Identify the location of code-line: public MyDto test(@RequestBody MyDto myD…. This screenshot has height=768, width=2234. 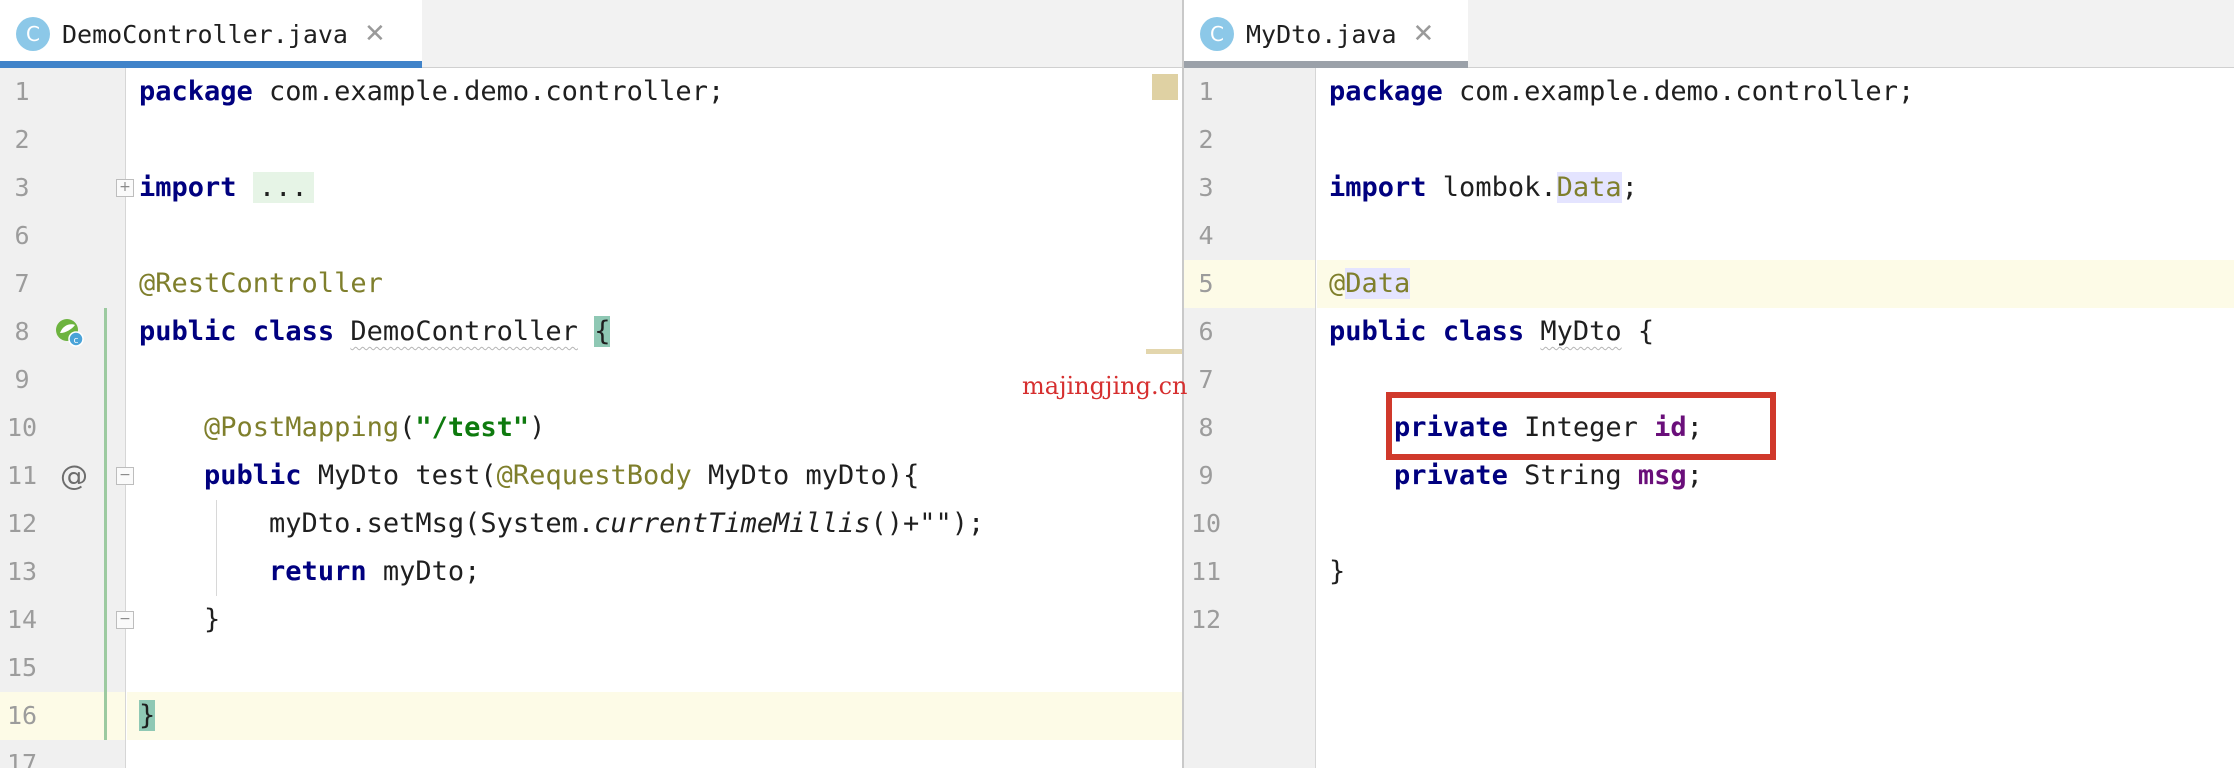
(562, 475).